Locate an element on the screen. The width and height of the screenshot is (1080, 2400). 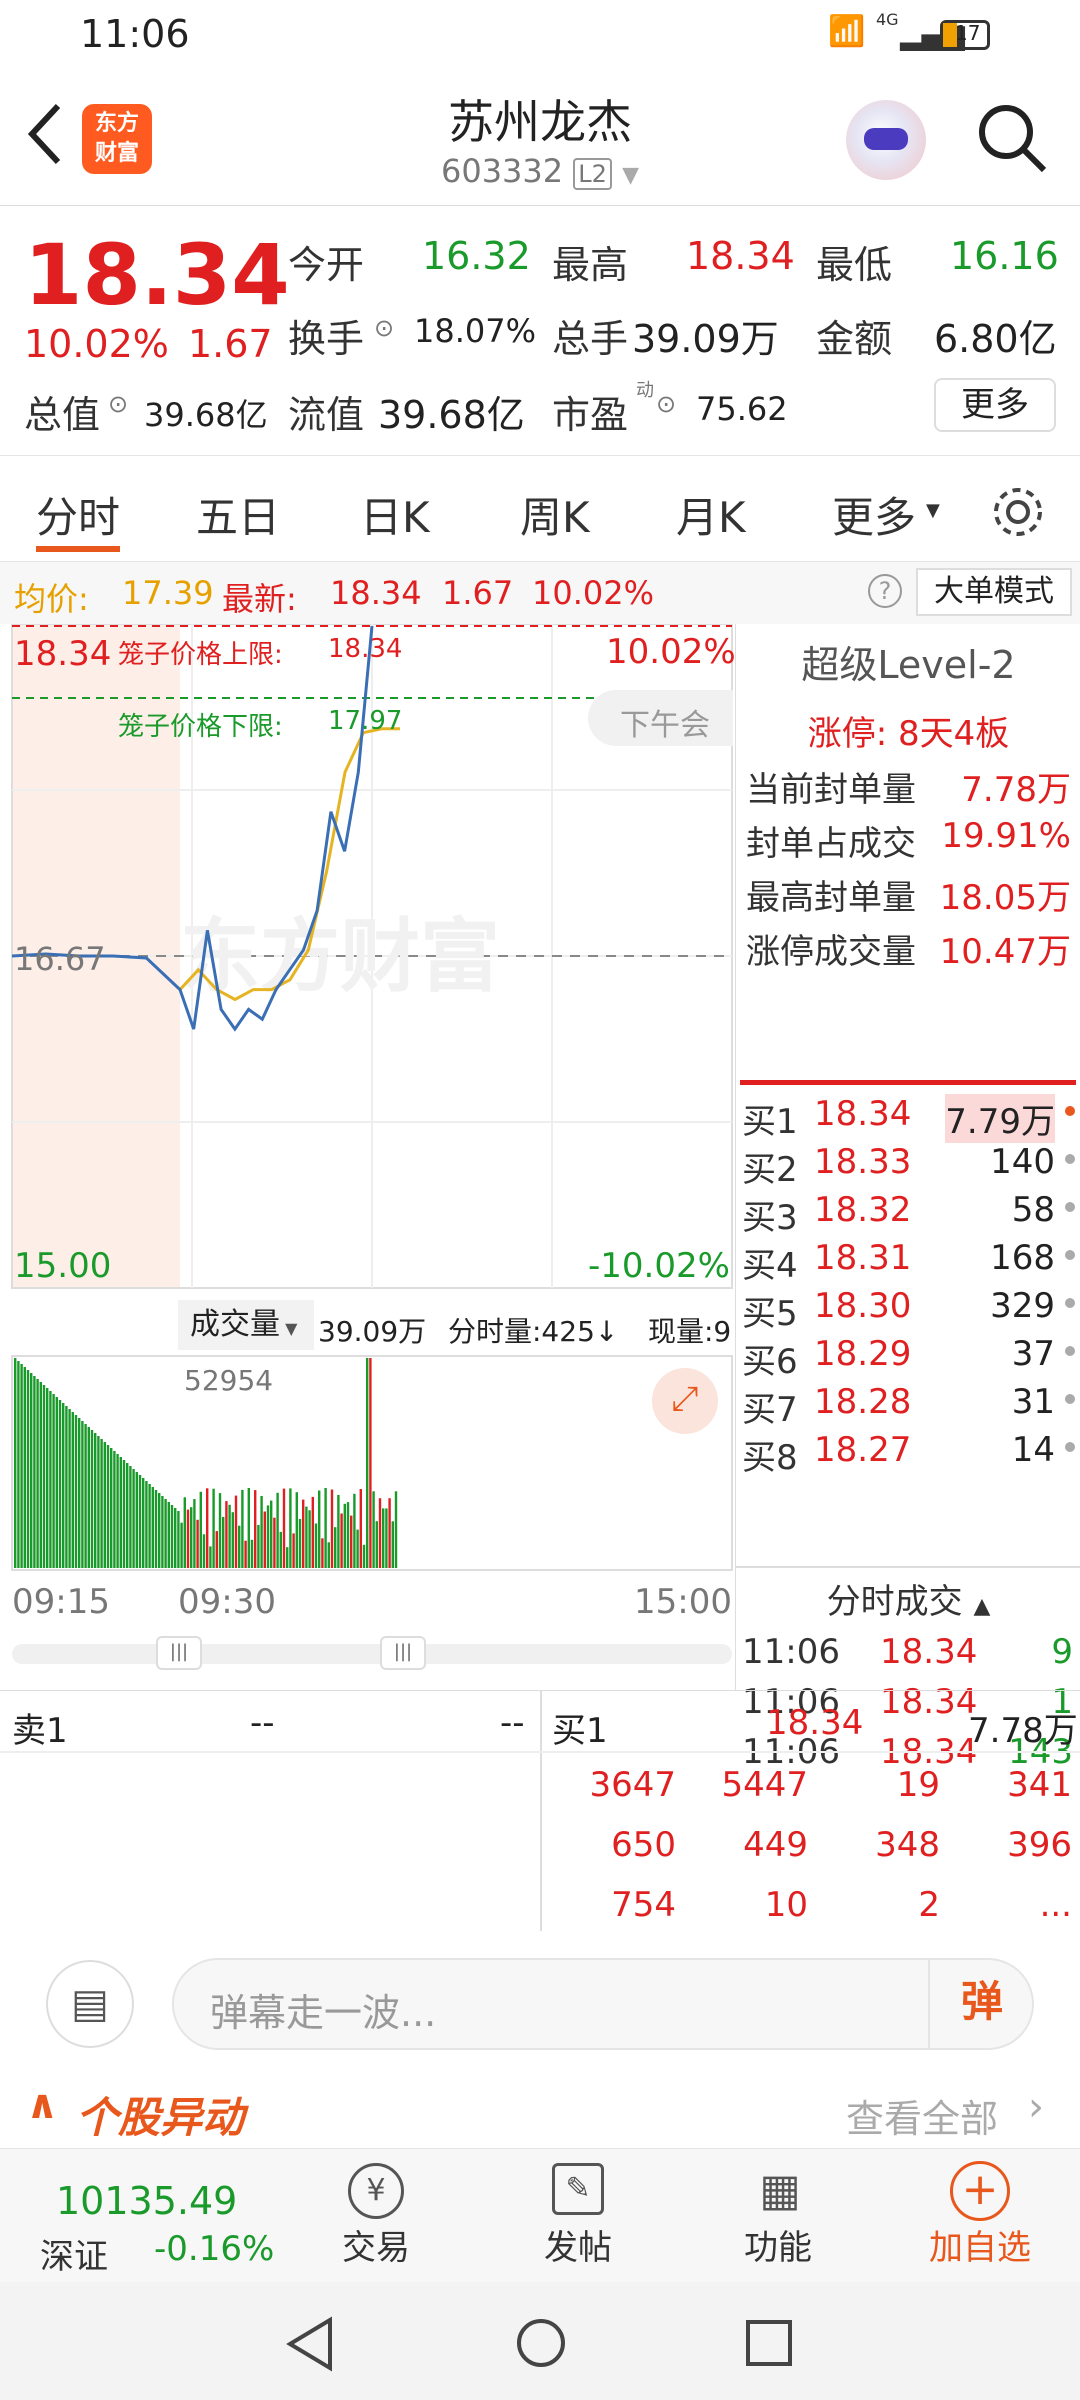
recents-square-icon is located at coordinates (769, 2343).